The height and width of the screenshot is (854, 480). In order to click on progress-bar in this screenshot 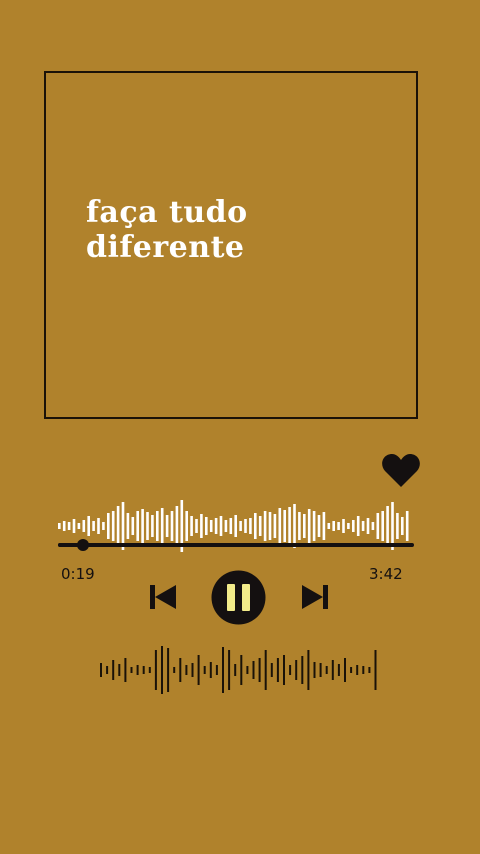, I will do `click(236, 545)`.